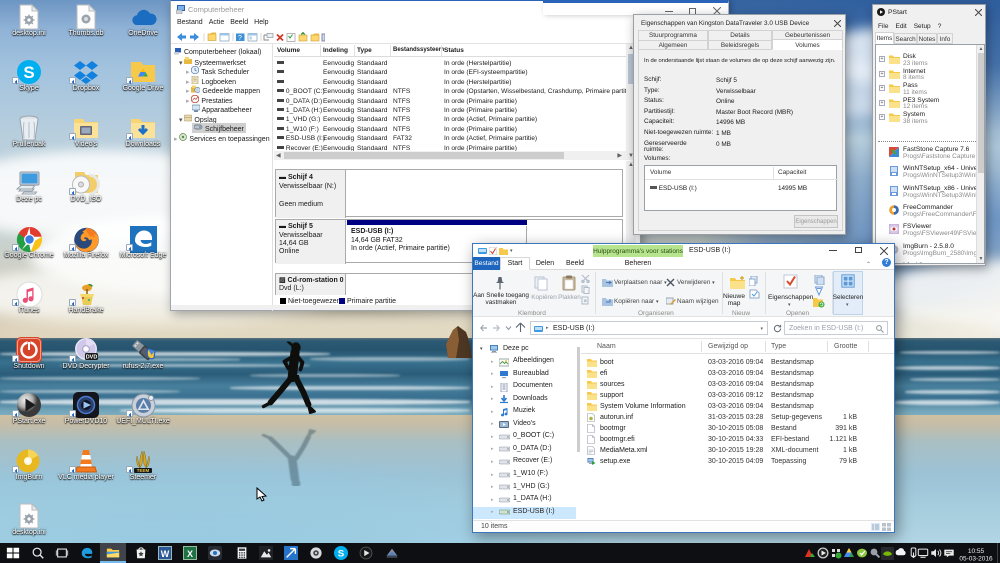 The height and width of the screenshot is (563, 1000). Describe the element at coordinates (92, 358) in the screenshot. I see `svg-text: DVD` at that location.